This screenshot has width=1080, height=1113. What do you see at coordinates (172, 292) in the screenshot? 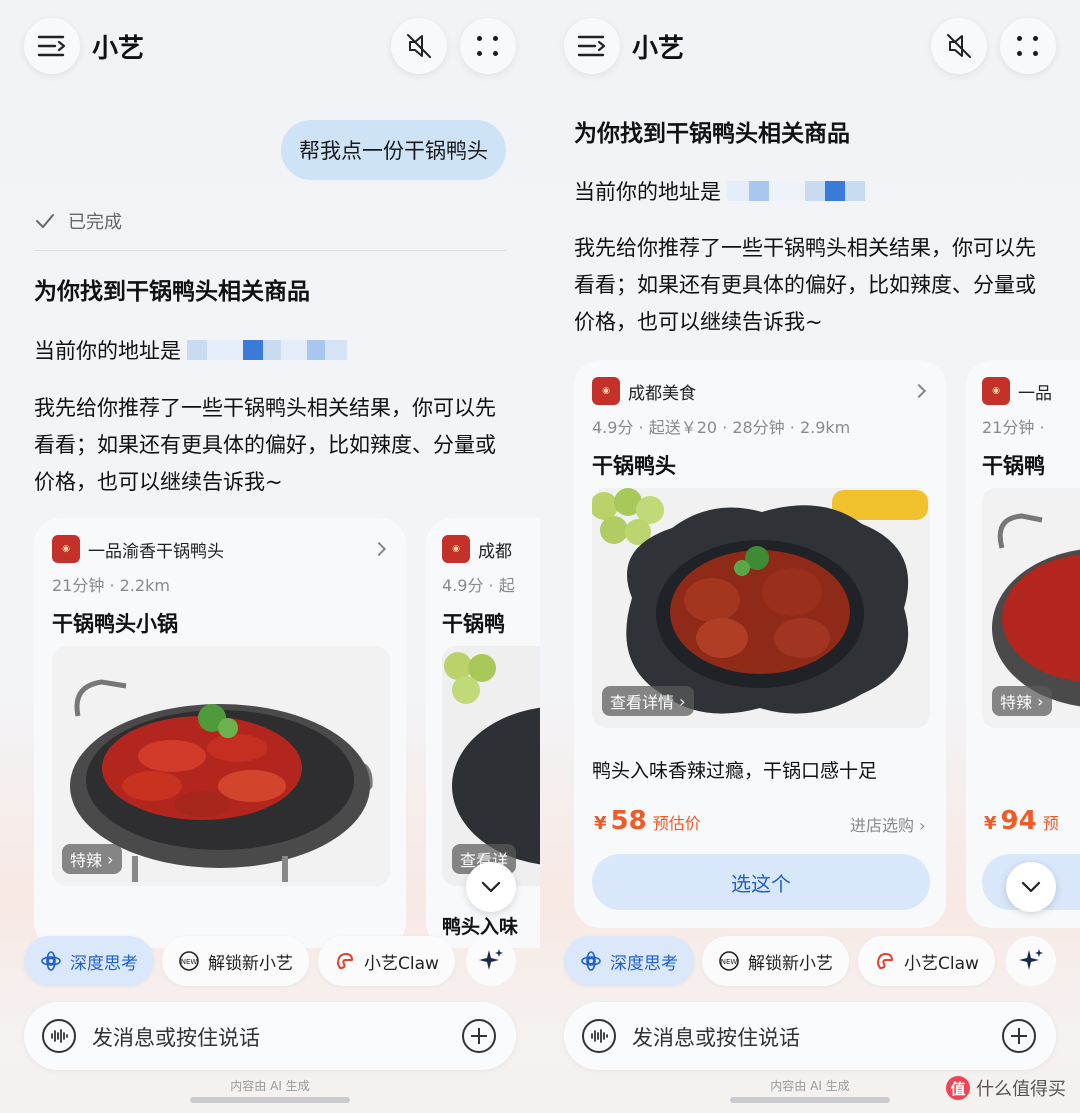
I see `result-title: 为你找到干锅鸭头相关商品` at bounding box center [172, 292].